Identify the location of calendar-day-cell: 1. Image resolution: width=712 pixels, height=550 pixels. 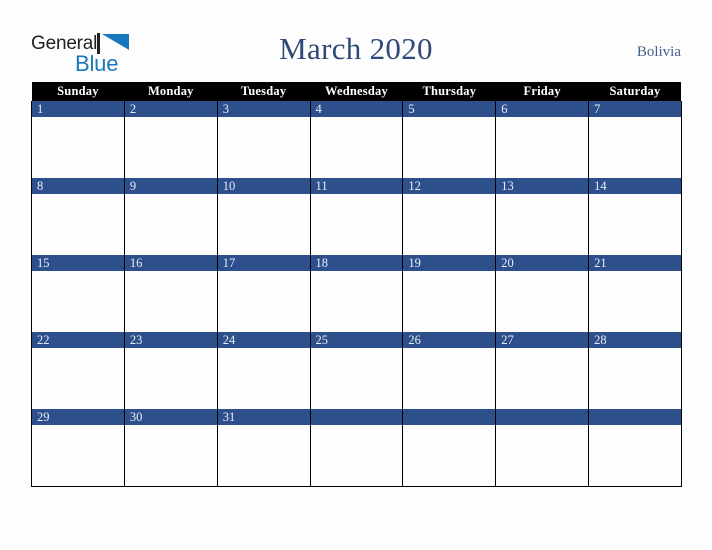
(78, 139).